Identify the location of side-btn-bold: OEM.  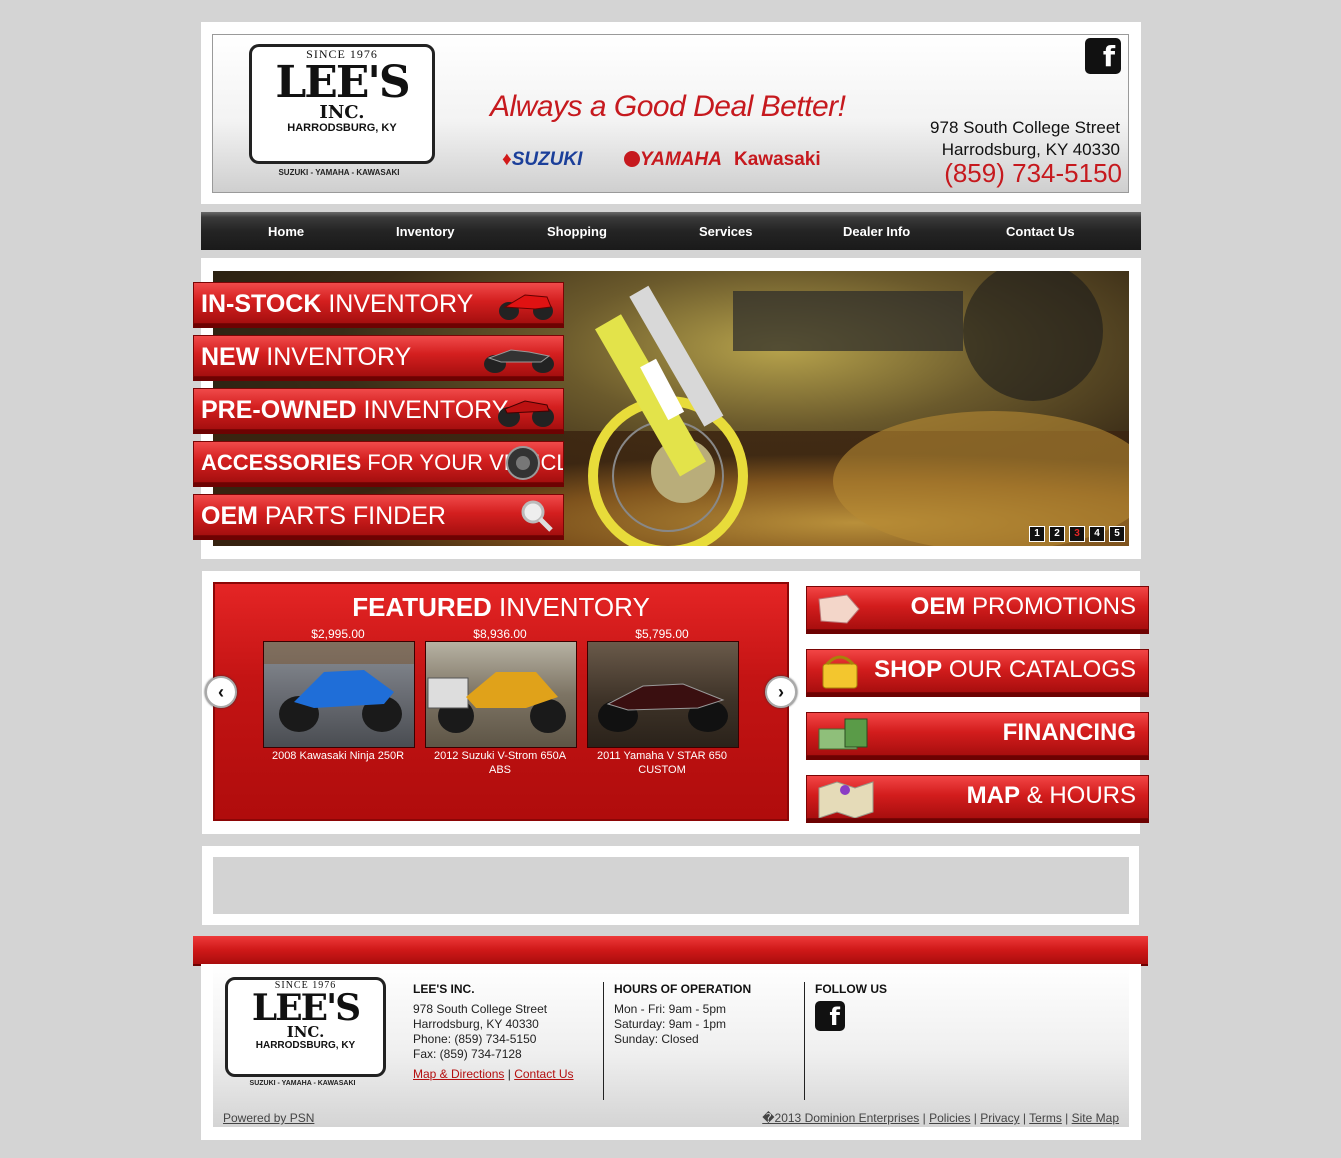
(938, 606).